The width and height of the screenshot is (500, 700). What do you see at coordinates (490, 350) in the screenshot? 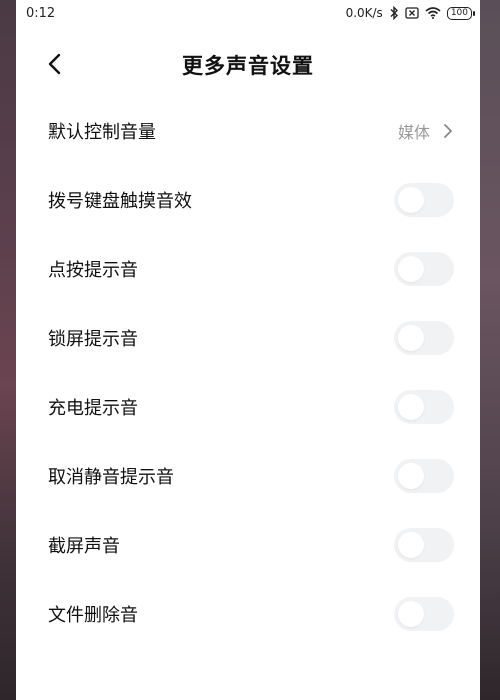
I see `background-right-edge` at bounding box center [490, 350].